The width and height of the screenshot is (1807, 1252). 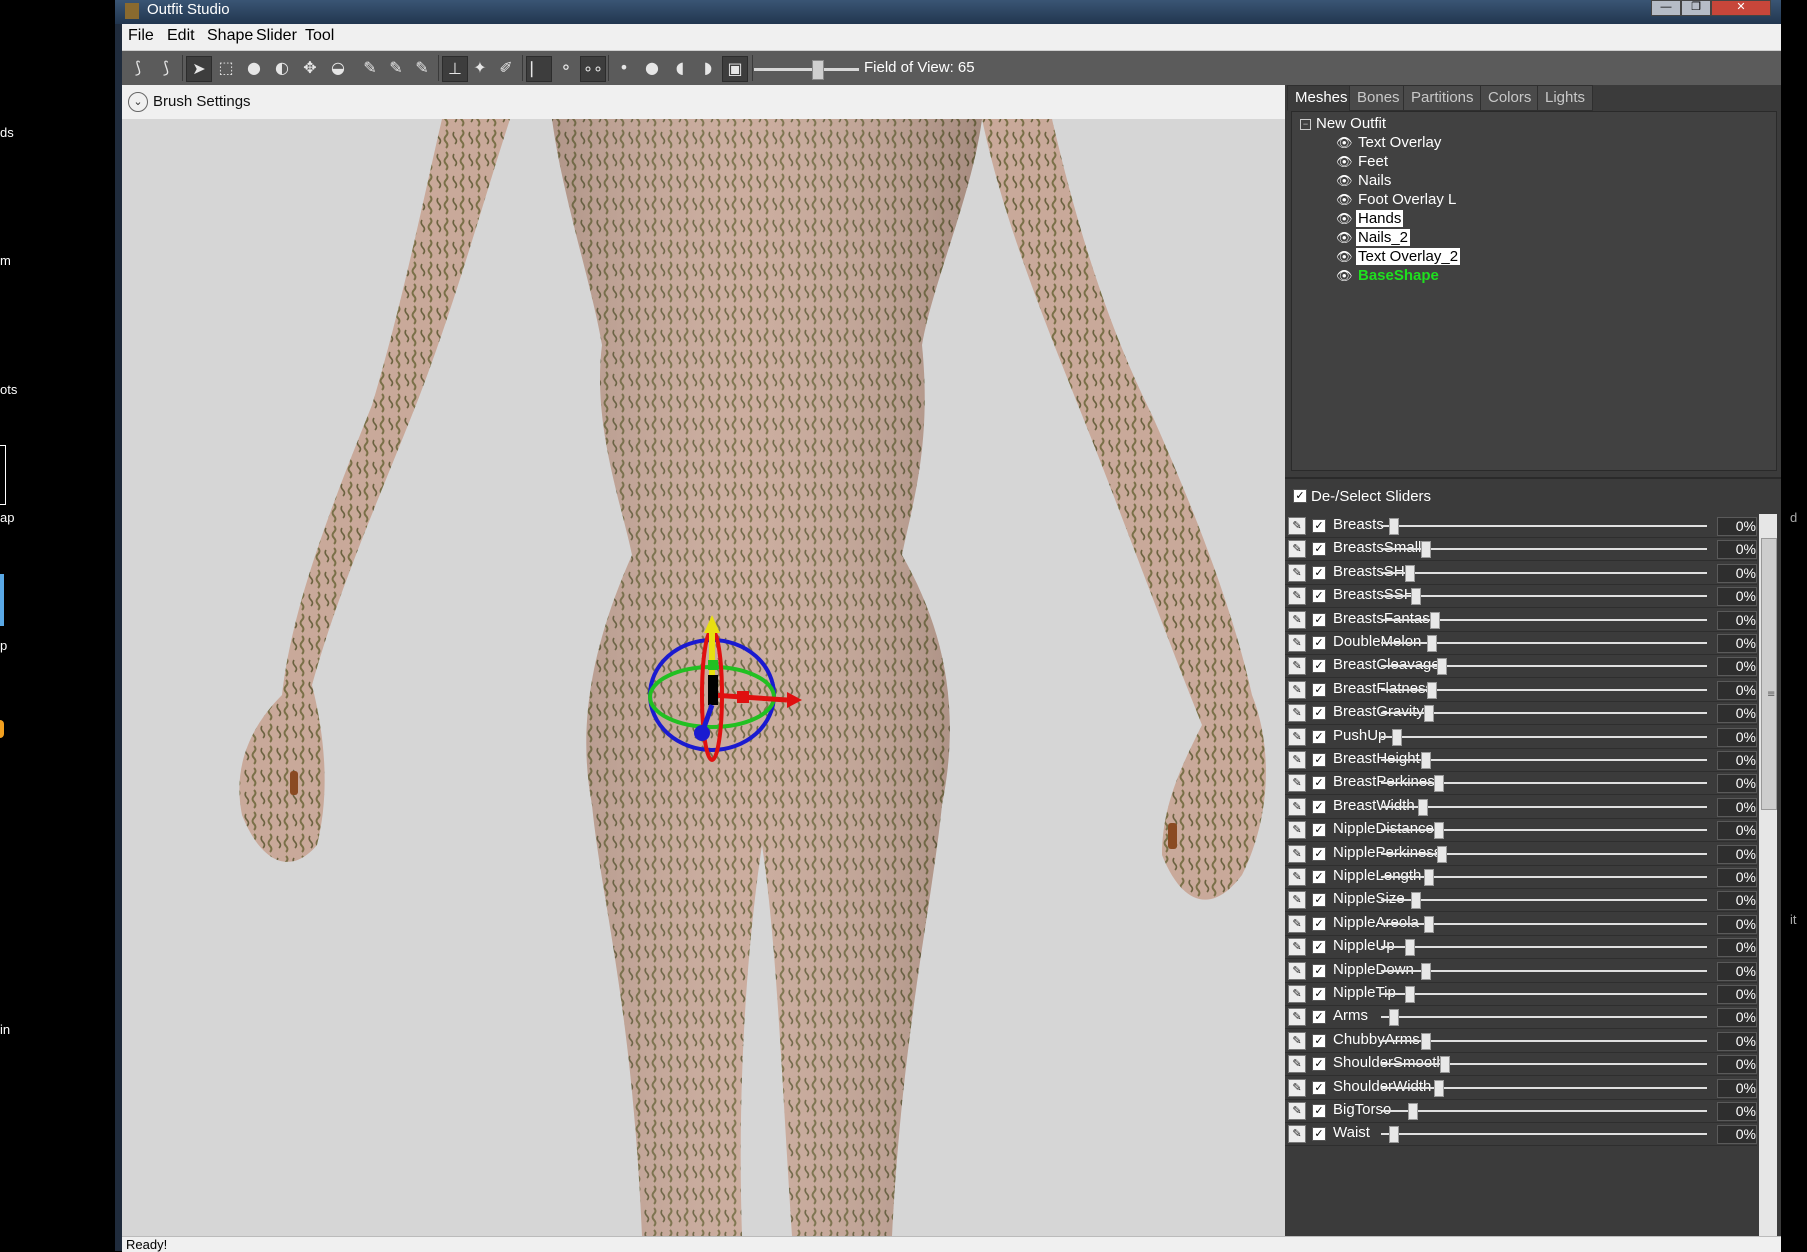 I want to click on mesh-name: Nails, so click(x=1374, y=180).